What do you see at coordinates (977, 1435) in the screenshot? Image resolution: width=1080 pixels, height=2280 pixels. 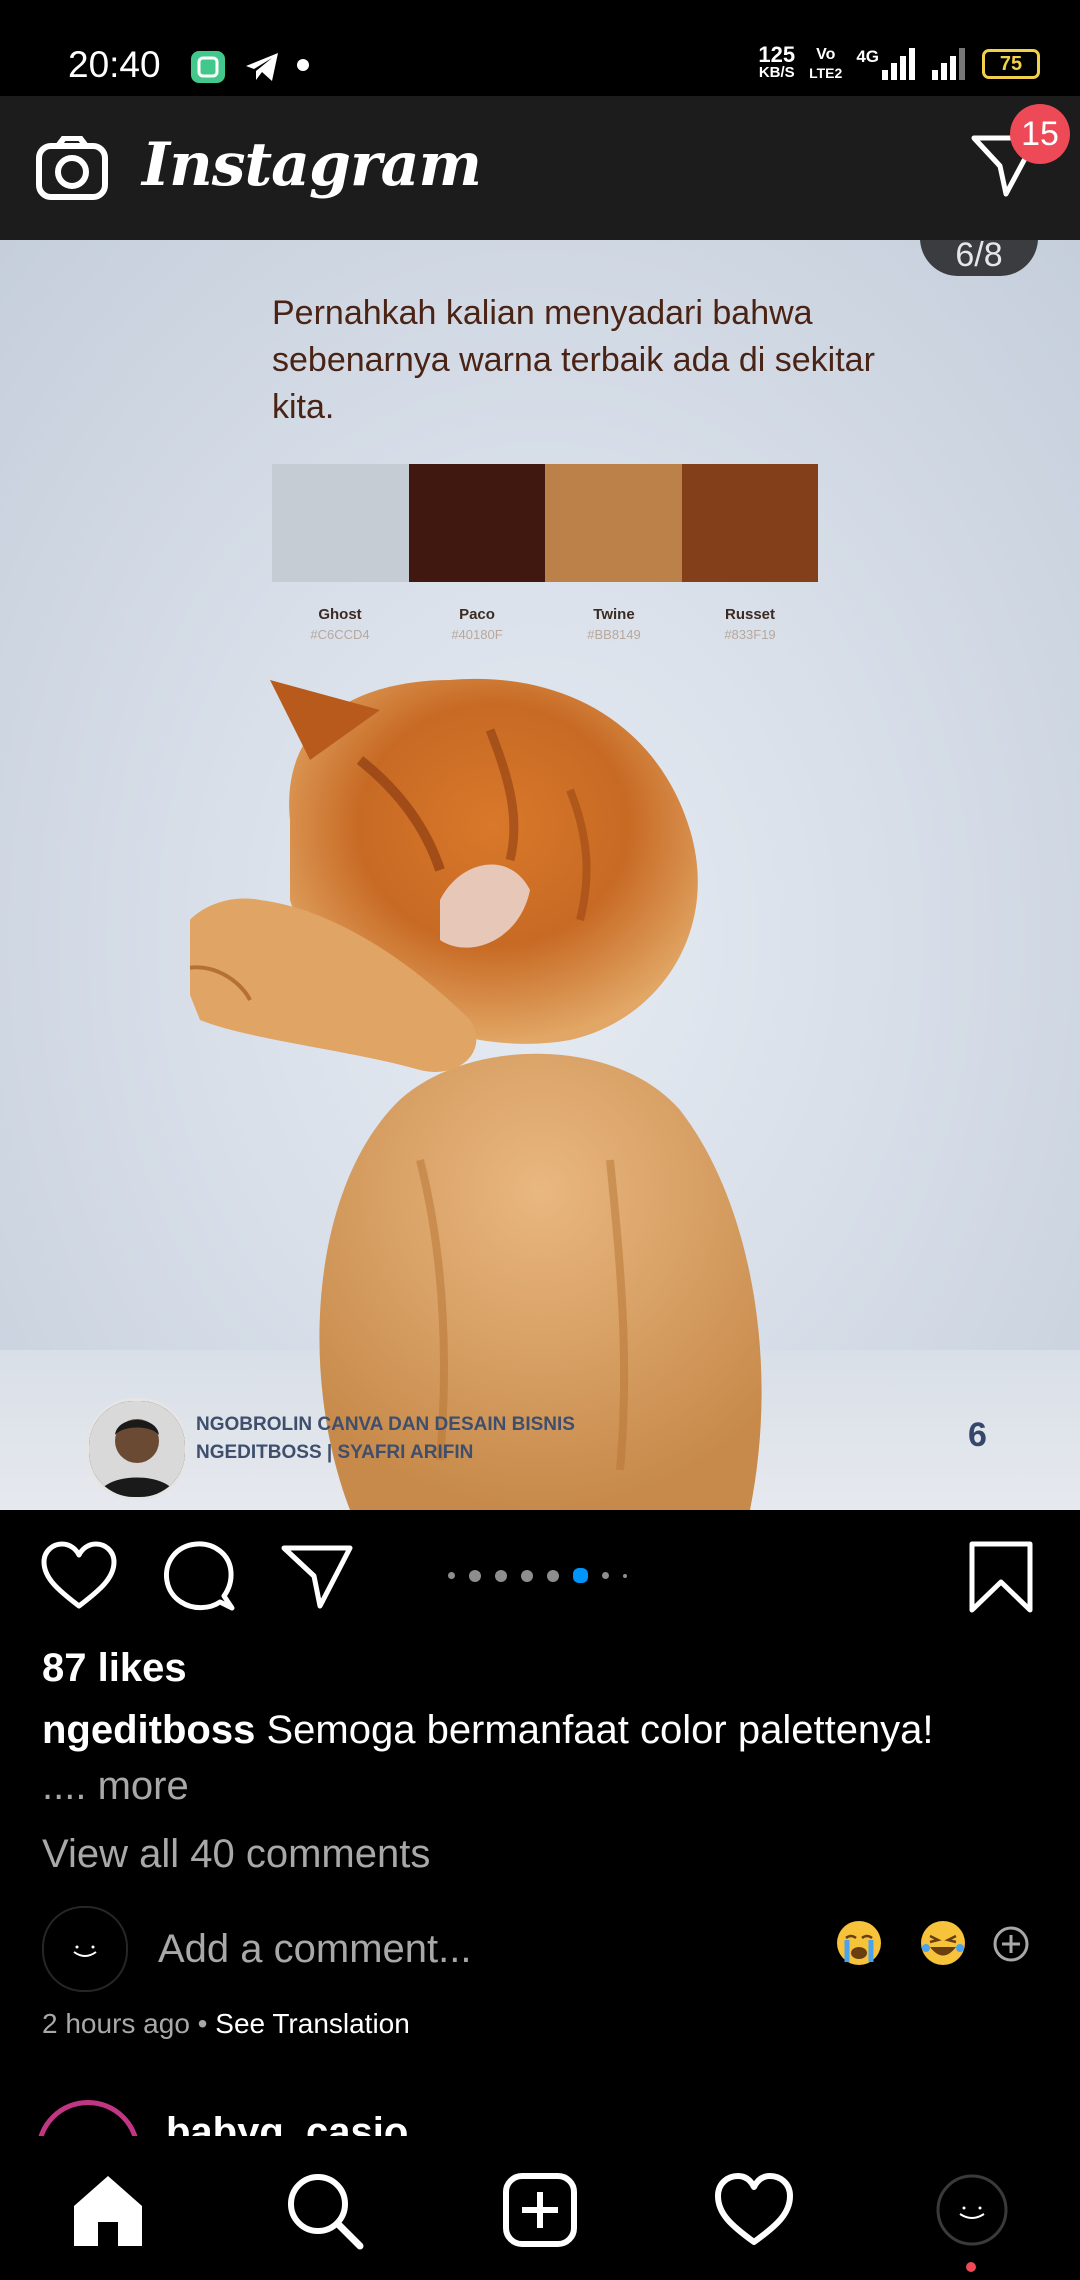 I see `slide-page-number: 6` at bounding box center [977, 1435].